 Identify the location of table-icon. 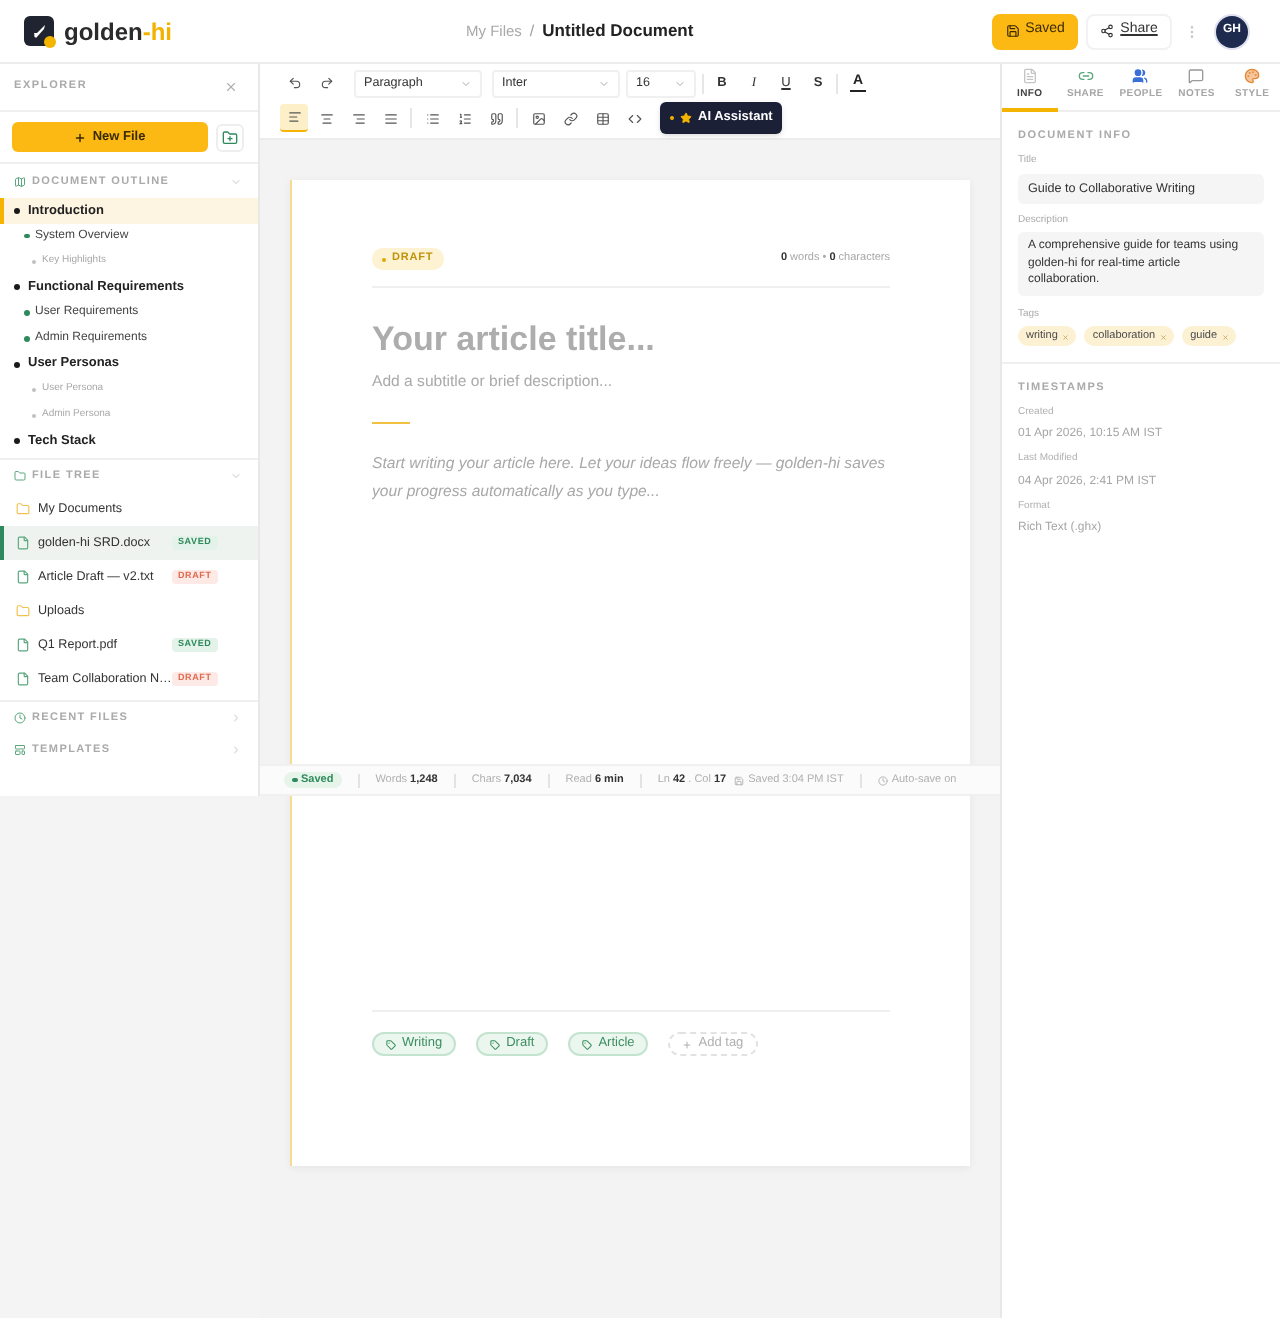
(602, 118).